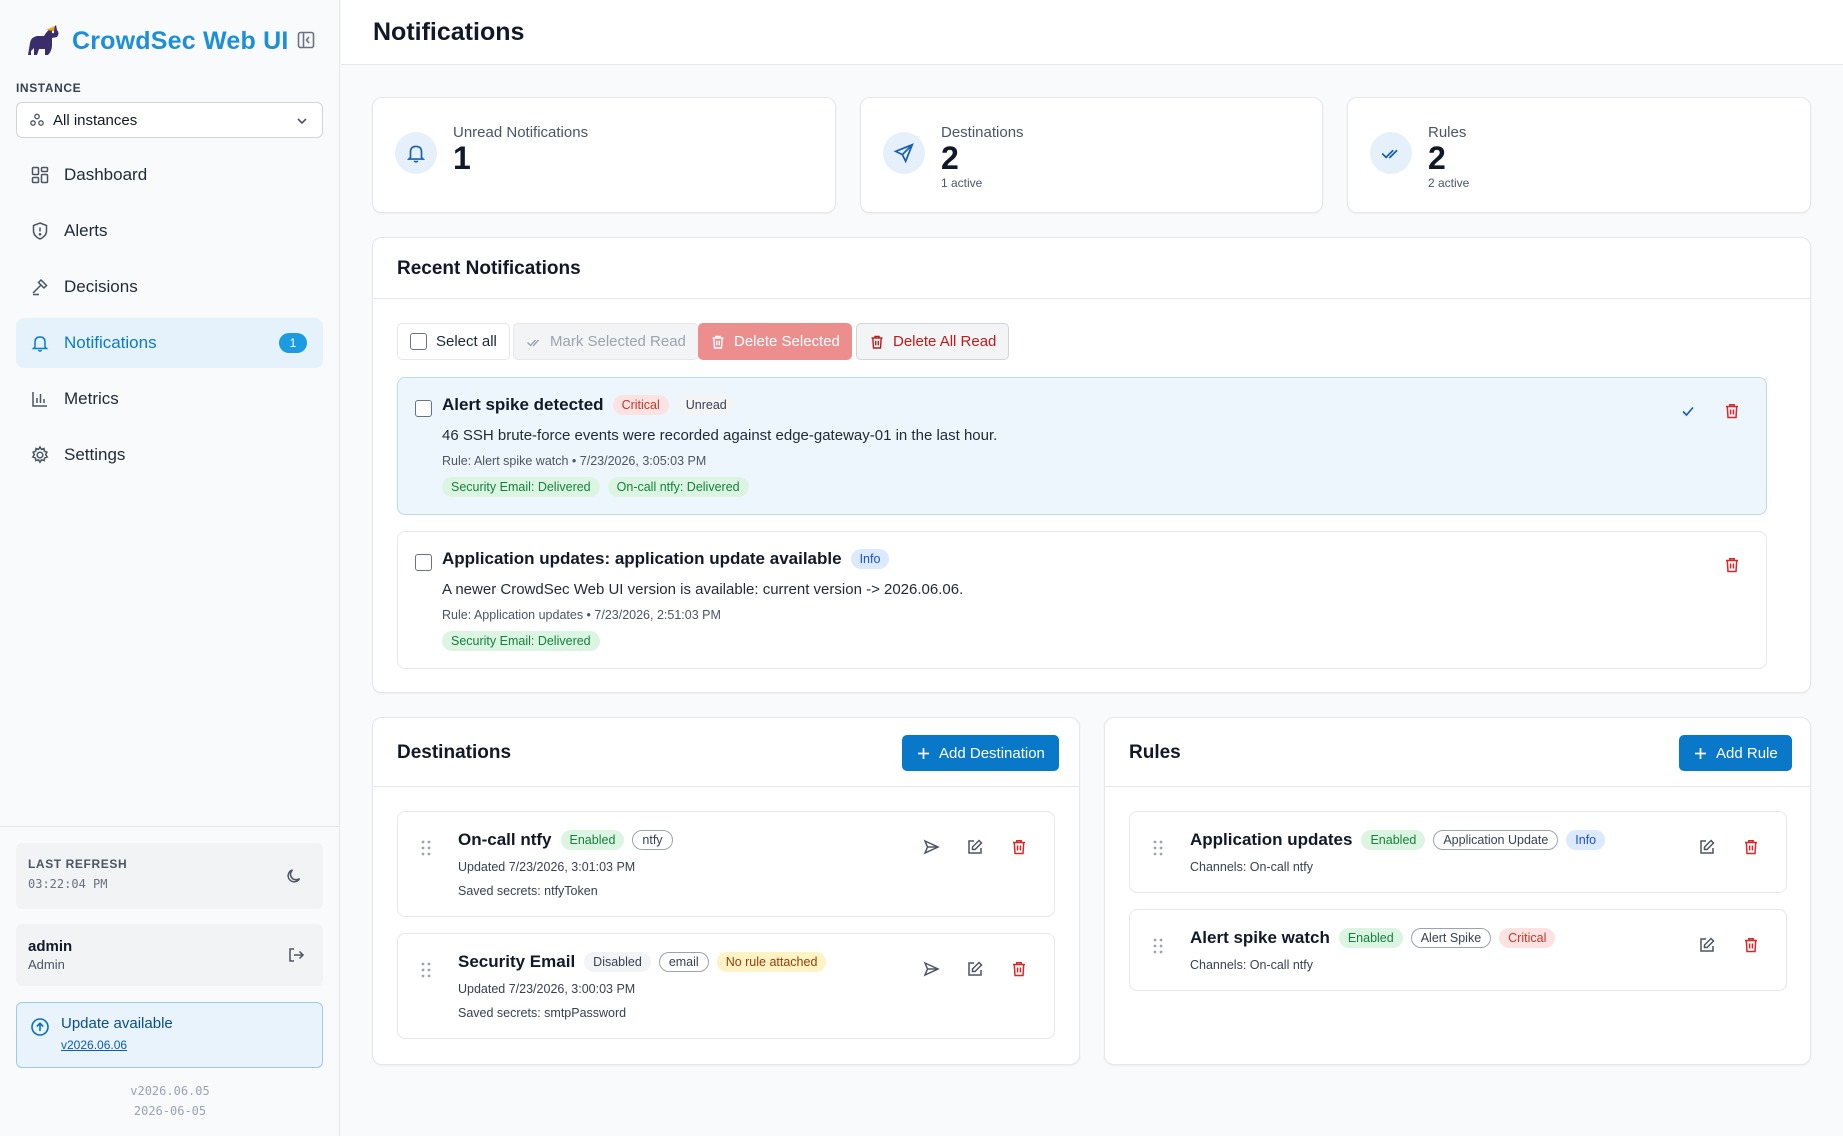  I want to click on app-version: v2026.06.05, so click(170, 1091).